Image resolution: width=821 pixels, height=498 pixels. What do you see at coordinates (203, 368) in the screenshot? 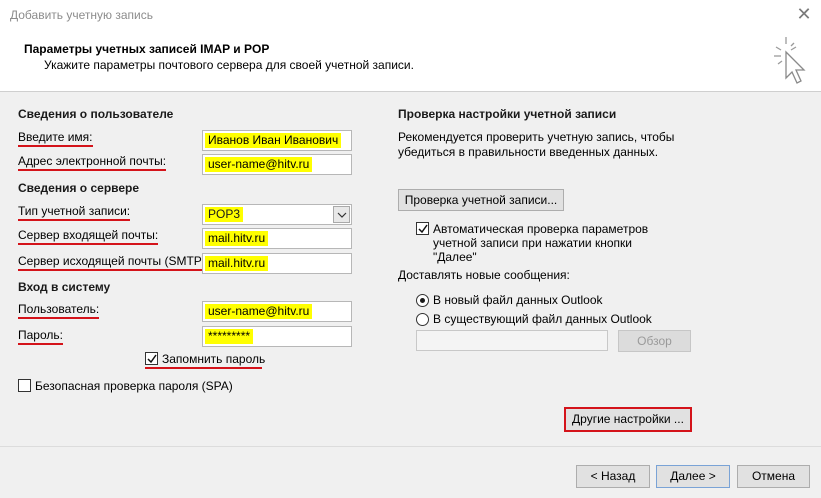
I see `annotation-underline` at bounding box center [203, 368].